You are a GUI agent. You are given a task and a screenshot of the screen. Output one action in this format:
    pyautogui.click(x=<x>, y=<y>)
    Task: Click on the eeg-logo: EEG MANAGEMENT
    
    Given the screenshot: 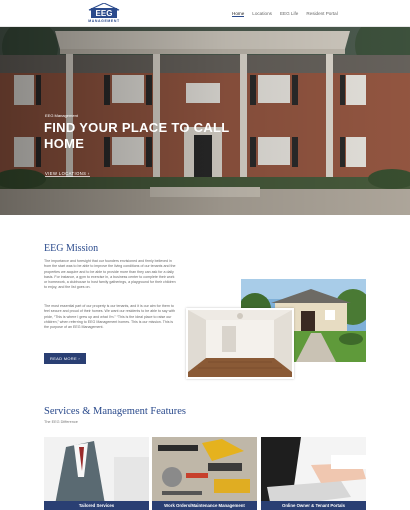 What is the action you would take?
    pyautogui.click(x=104, y=14)
    